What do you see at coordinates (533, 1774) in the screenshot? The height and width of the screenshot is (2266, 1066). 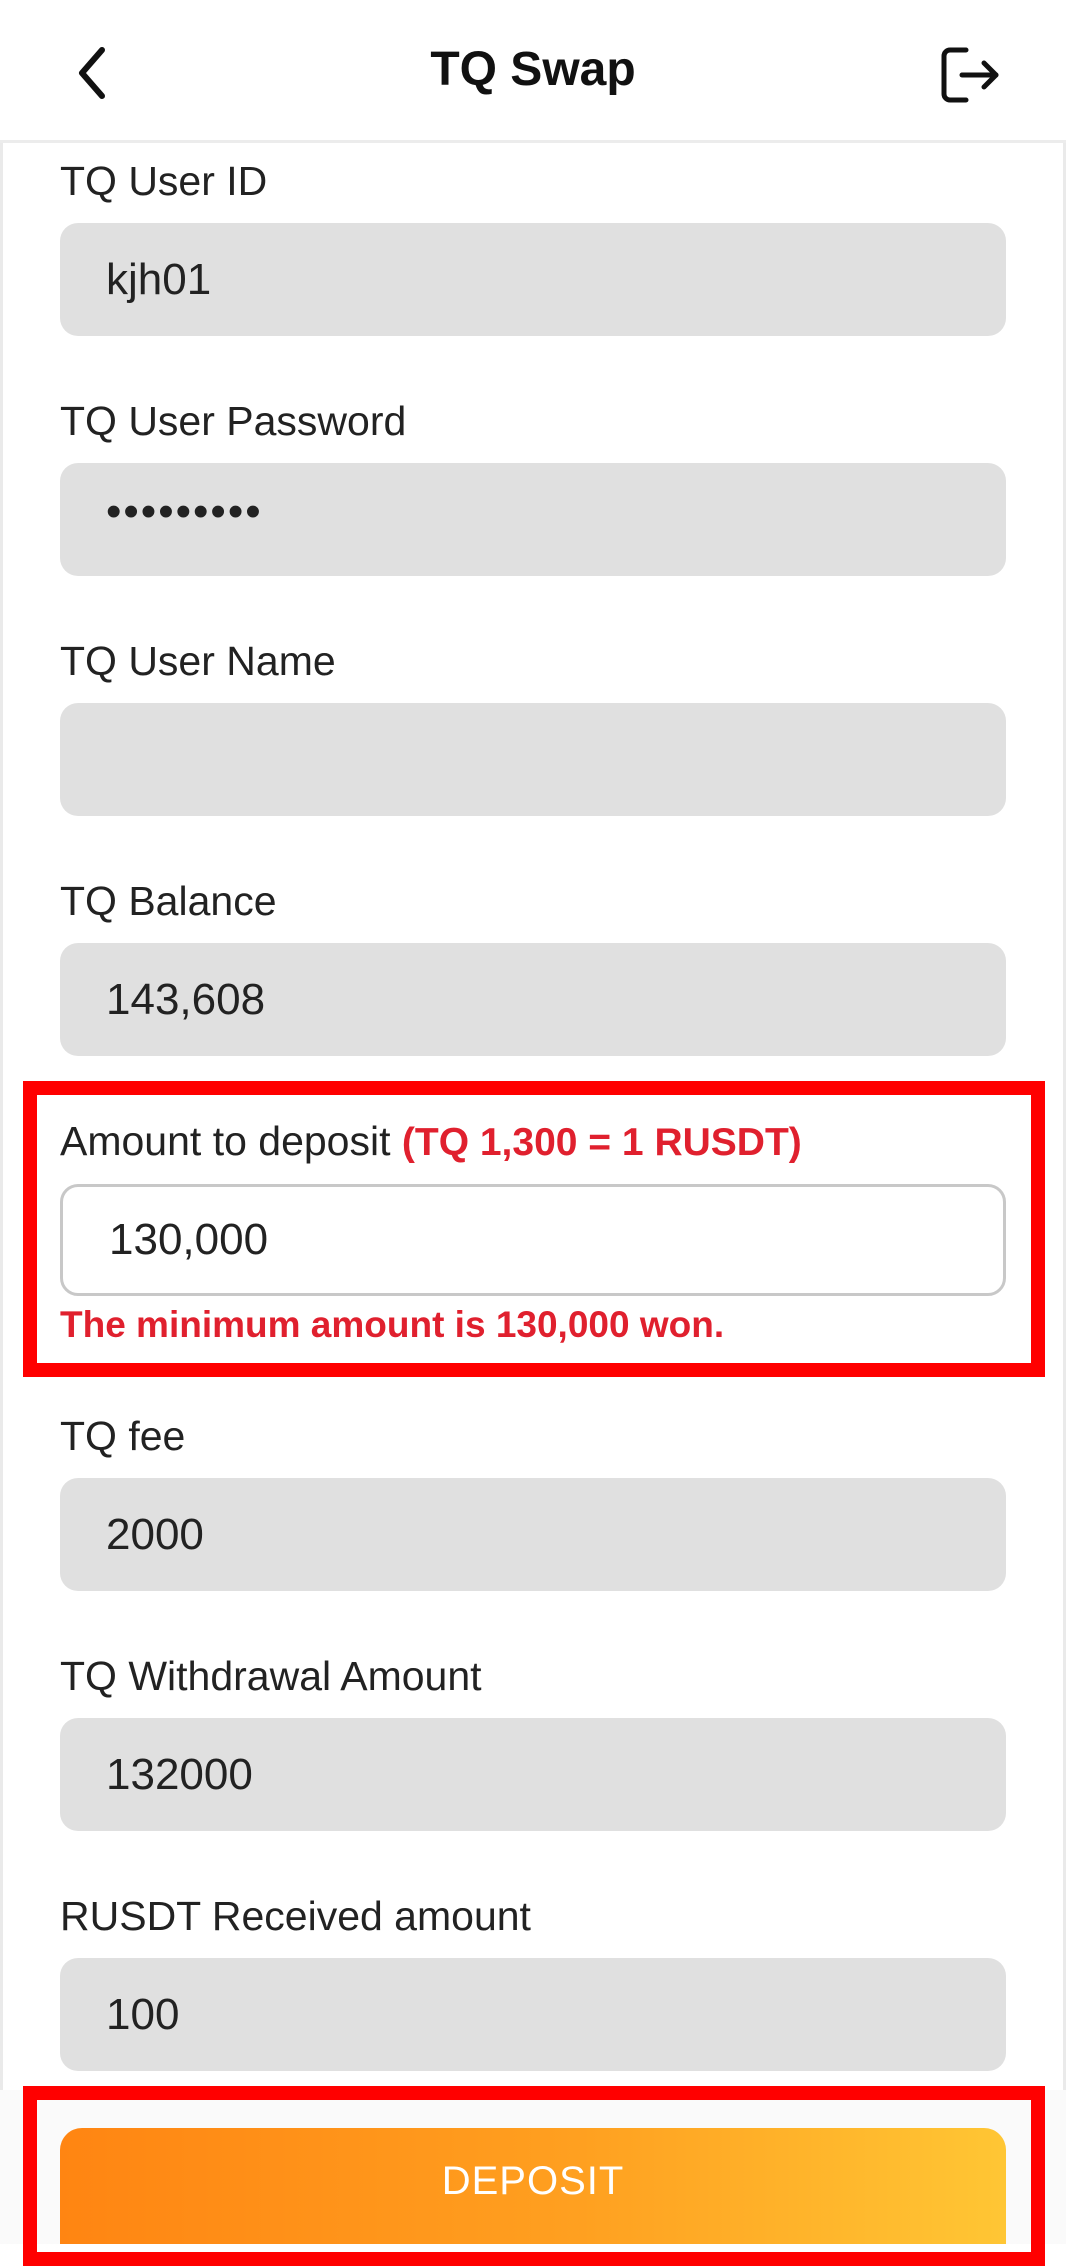 I see `withdrawal-field: 132000` at bounding box center [533, 1774].